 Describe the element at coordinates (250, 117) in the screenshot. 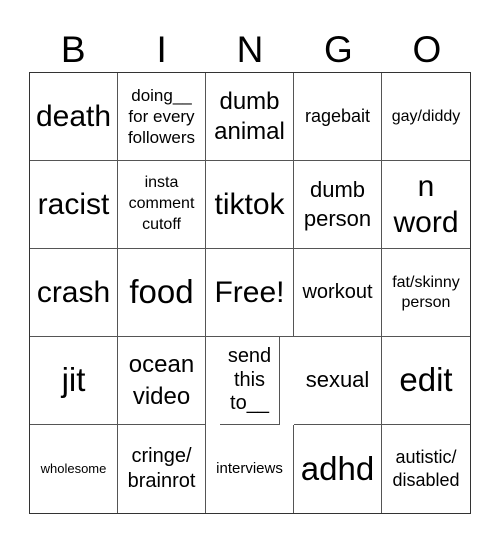

I see `bingo-cell: dumb animal` at that location.